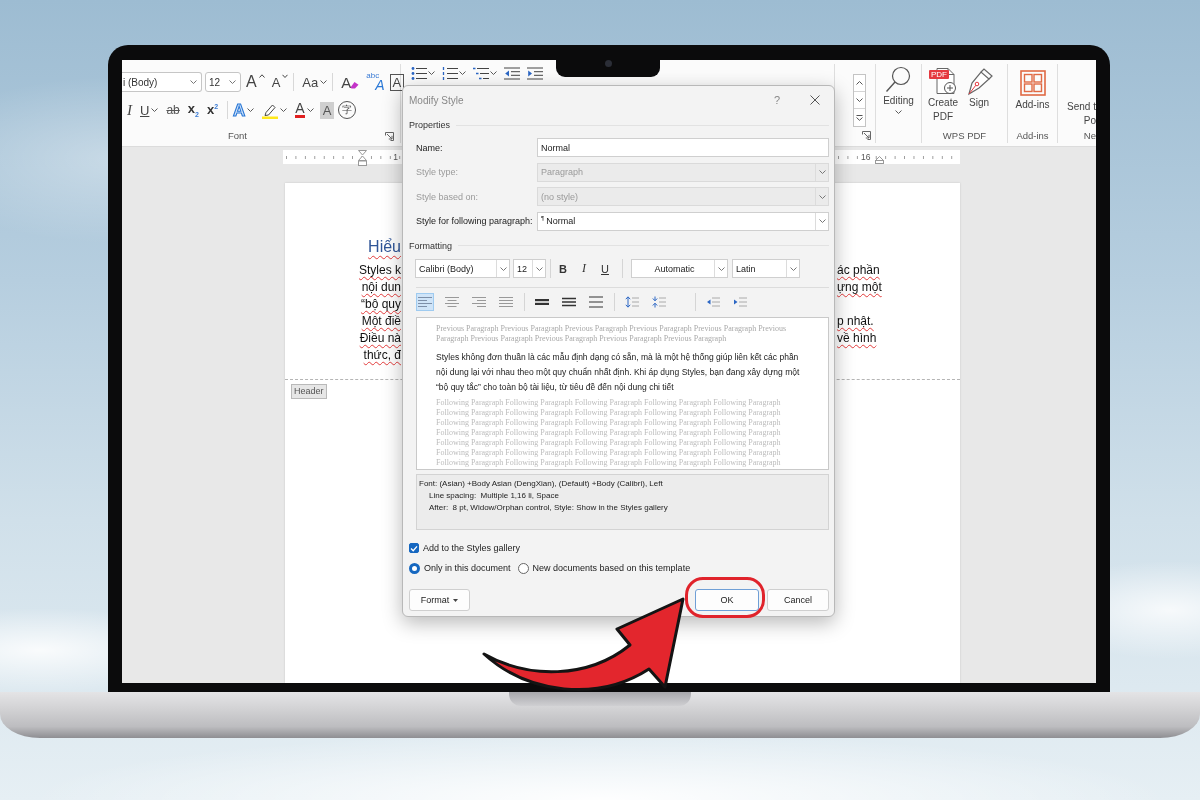 Image resolution: width=1200 pixels, height=800 pixels. I want to click on clear-formatting-button: A, so click(350, 82).